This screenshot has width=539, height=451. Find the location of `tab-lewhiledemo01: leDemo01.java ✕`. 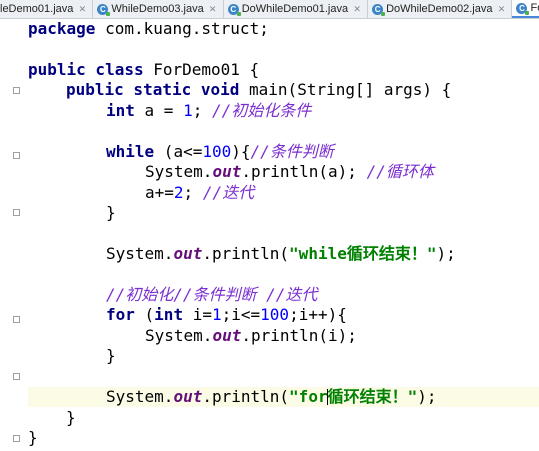

tab-lewhiledemo01: leDemo01.java ✕ is located at coordinates (47, 9).